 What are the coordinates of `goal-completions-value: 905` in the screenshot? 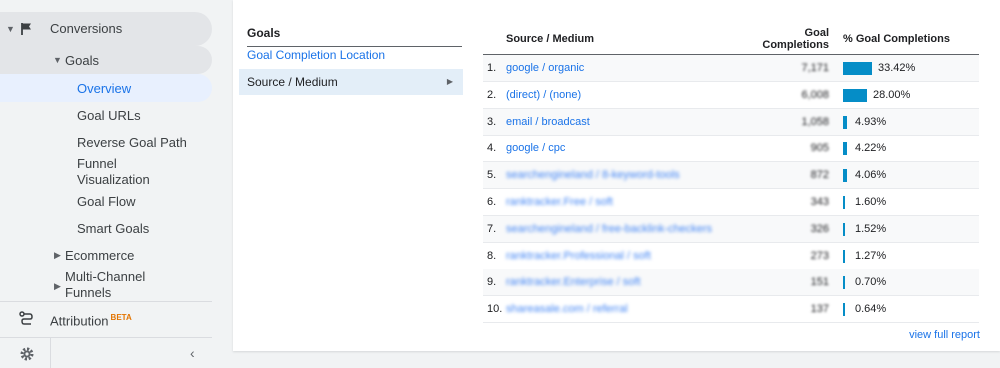 It's located at (819, 148).